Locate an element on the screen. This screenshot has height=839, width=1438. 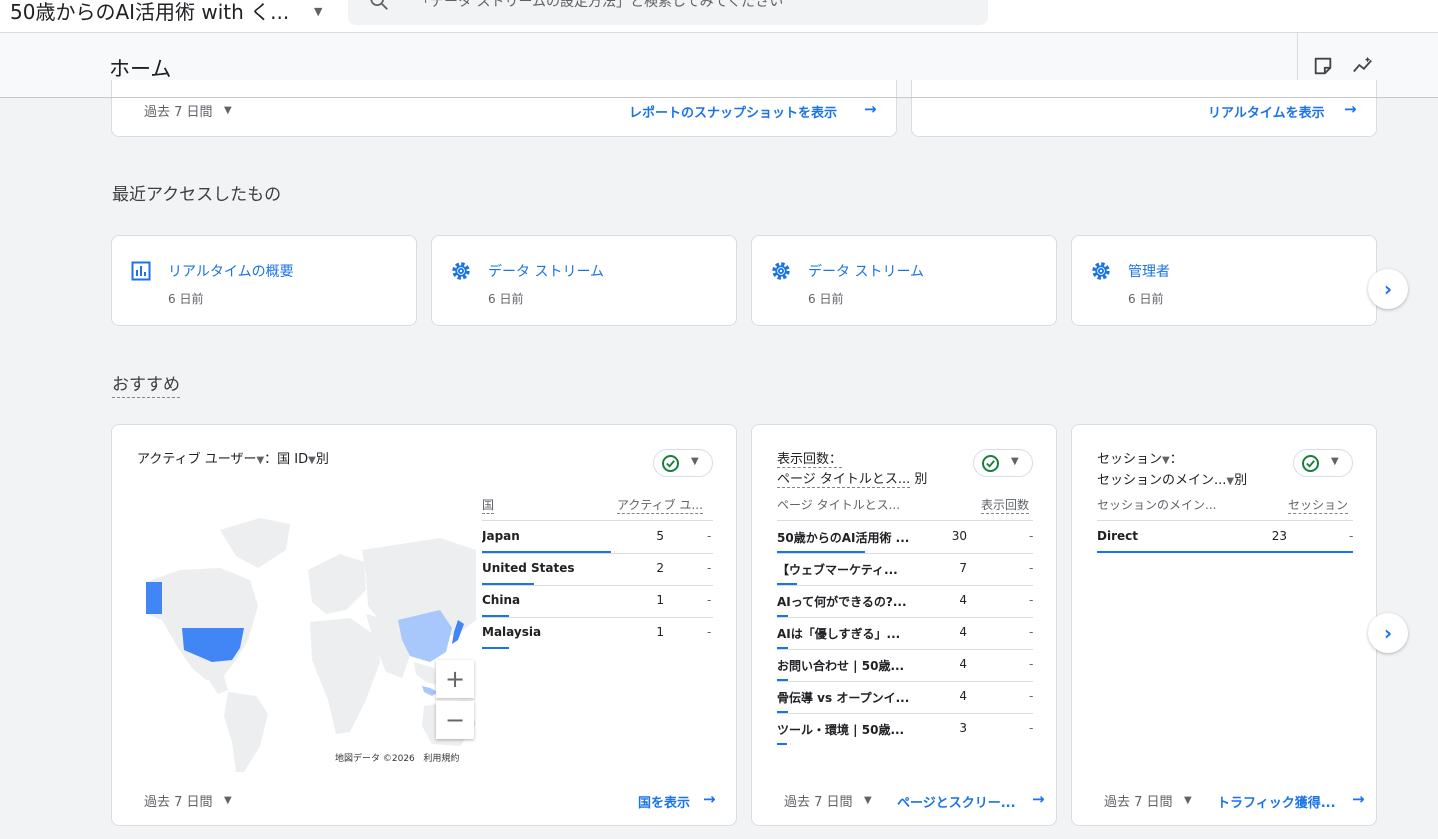
table-row: United States 2 - is located at coordinates (597, 569).